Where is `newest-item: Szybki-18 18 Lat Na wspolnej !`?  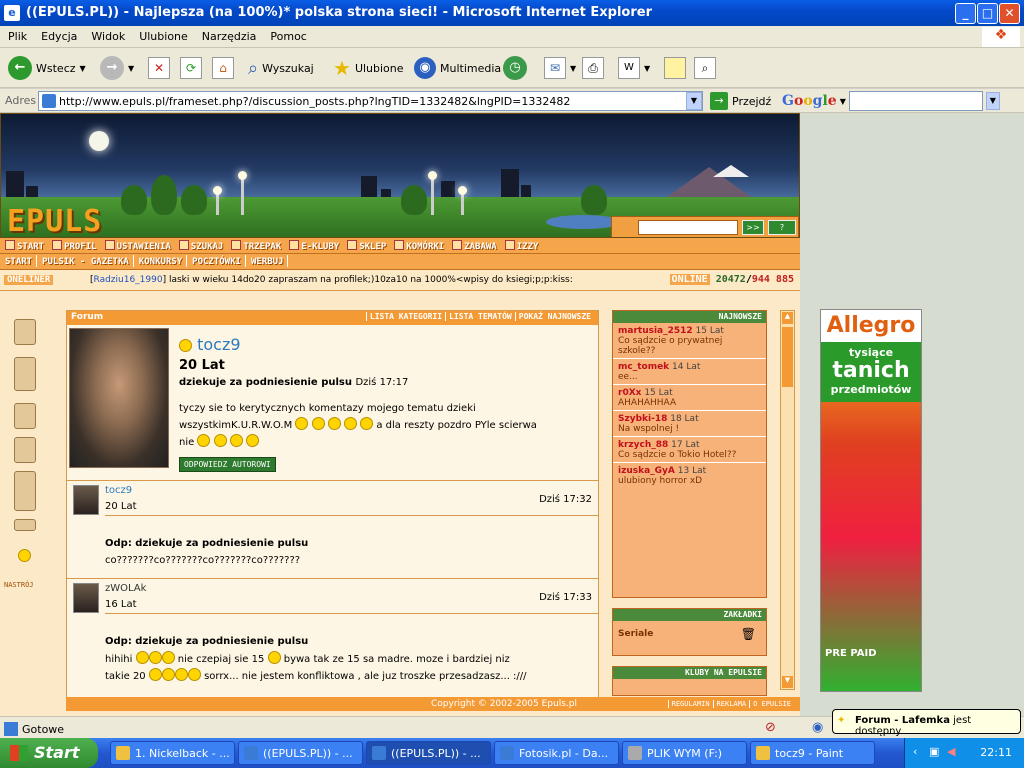
newest-item: Szybki-18 18 Lat Na wspolnej ! is located at coordinates (689, 424).